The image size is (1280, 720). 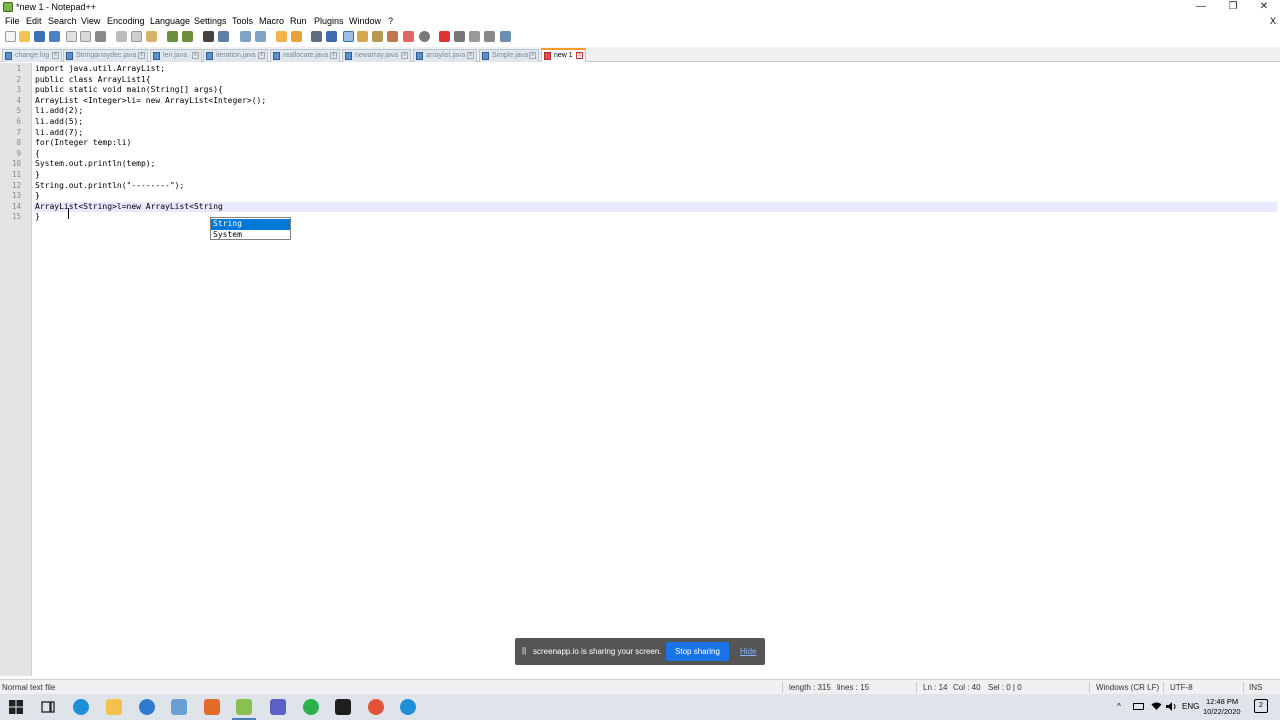 What do you see at coordinates (278, 707) in the screenshot?
I see `teams-icon` at bounding box center [278, 707].